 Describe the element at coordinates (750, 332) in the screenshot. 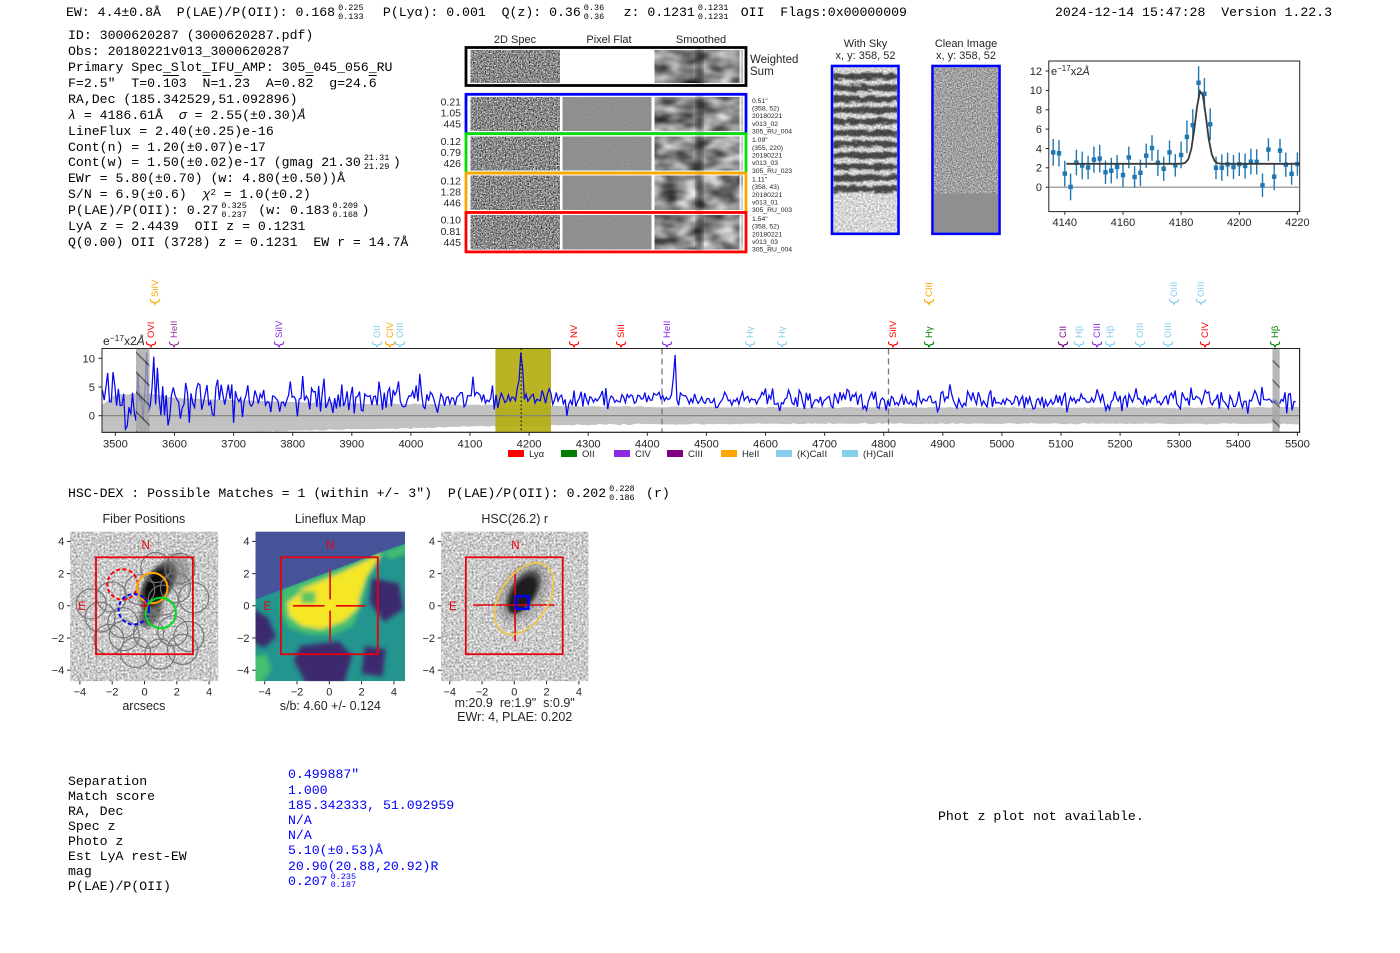

I see `svg-text: Hγ` at that location.